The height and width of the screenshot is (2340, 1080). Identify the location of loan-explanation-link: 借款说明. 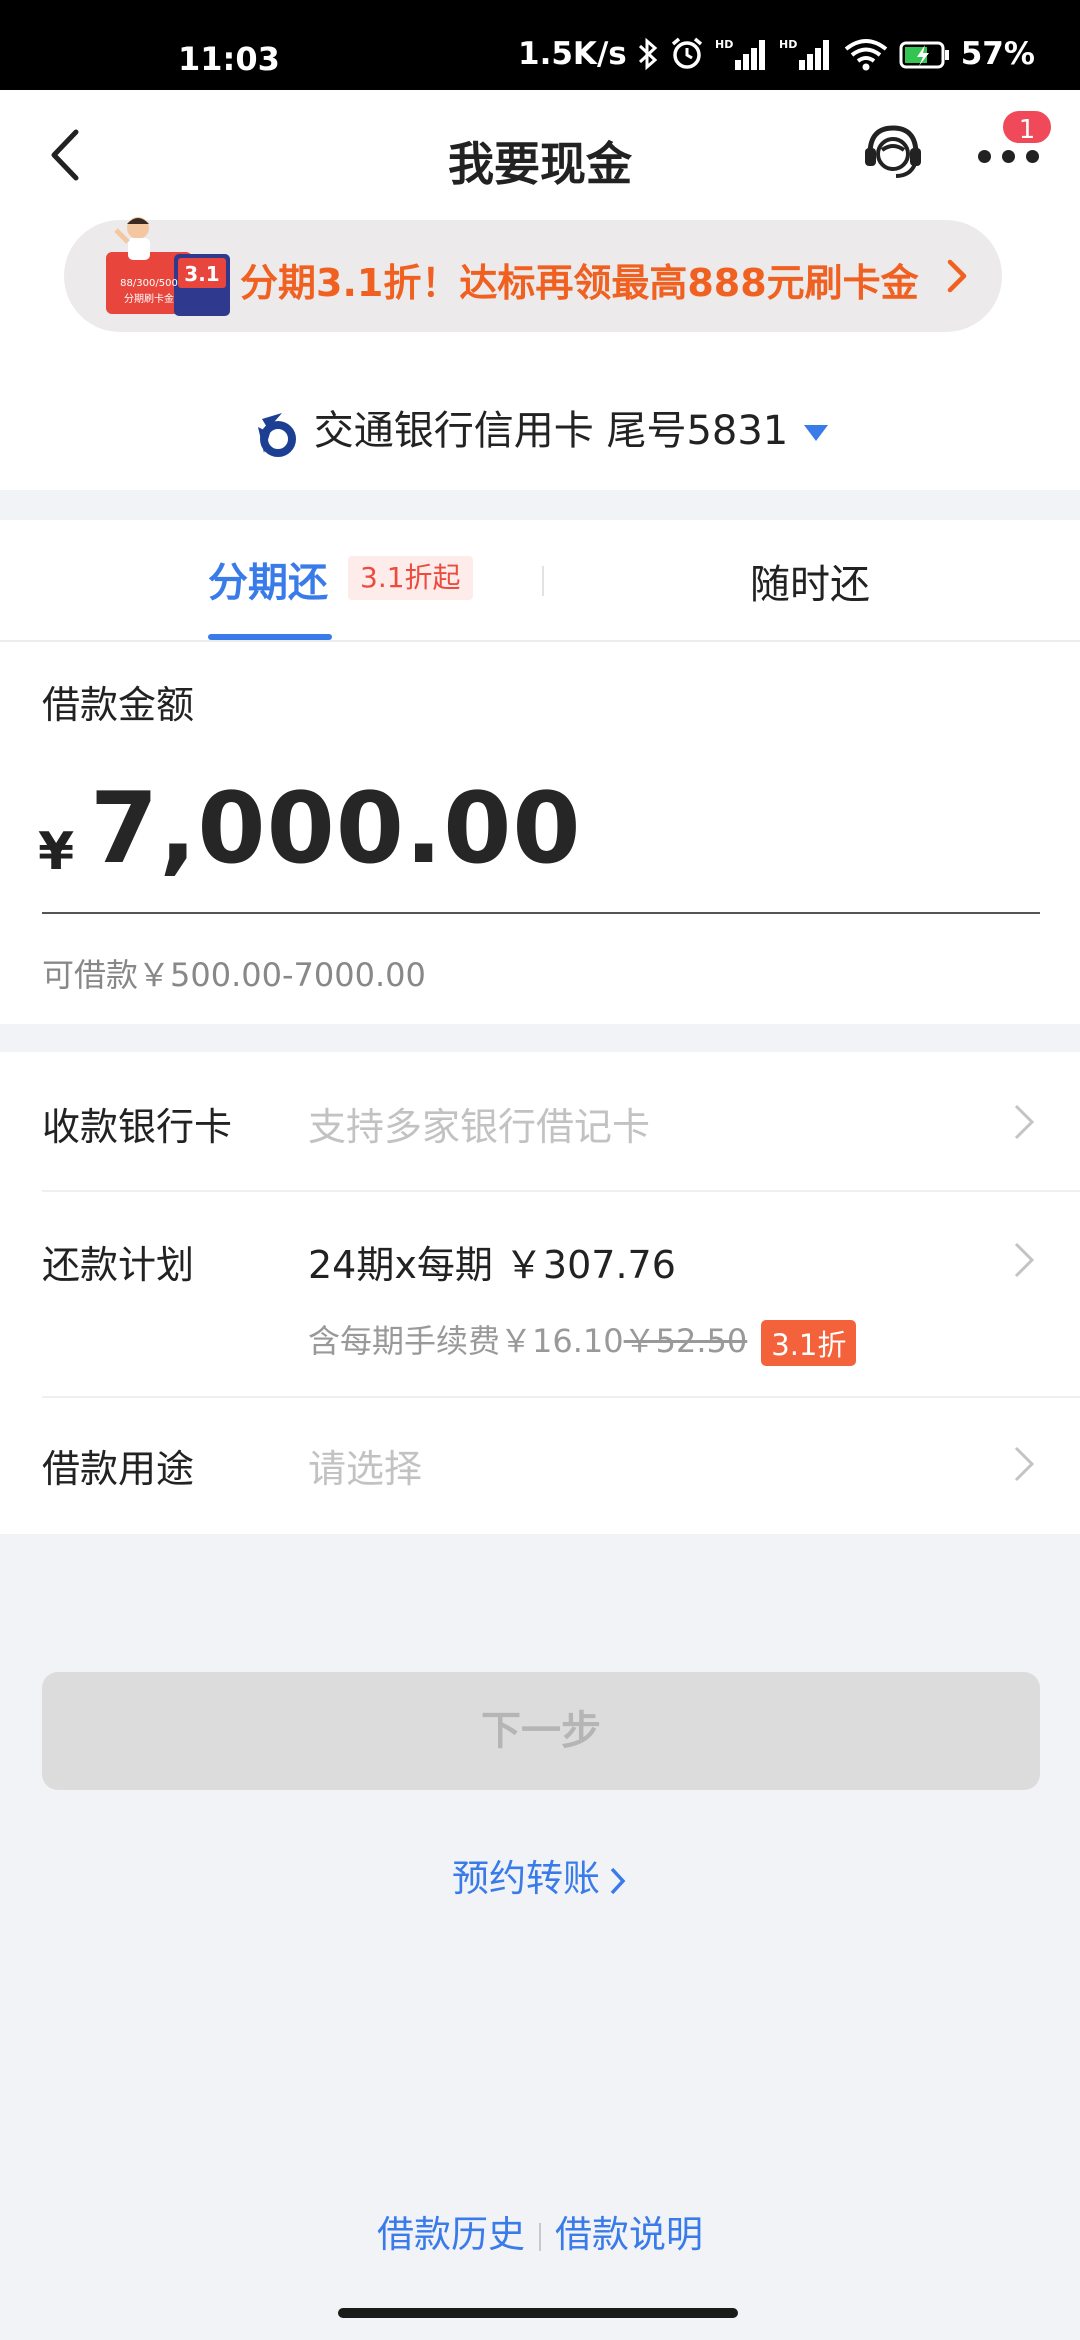
(629, 2234).